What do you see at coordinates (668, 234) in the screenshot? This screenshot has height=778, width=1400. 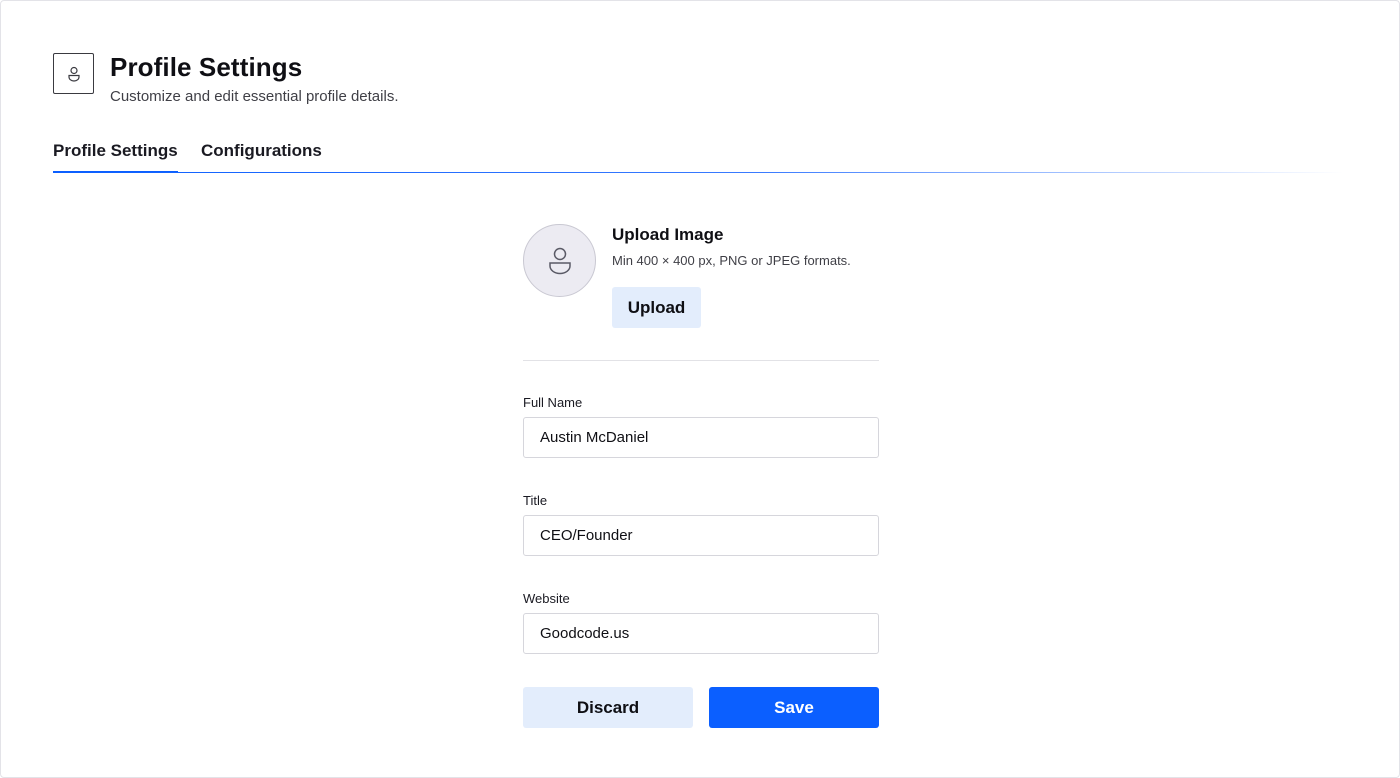 I see `upload-image-title: Upload Image` at bounding box center [668, 234].